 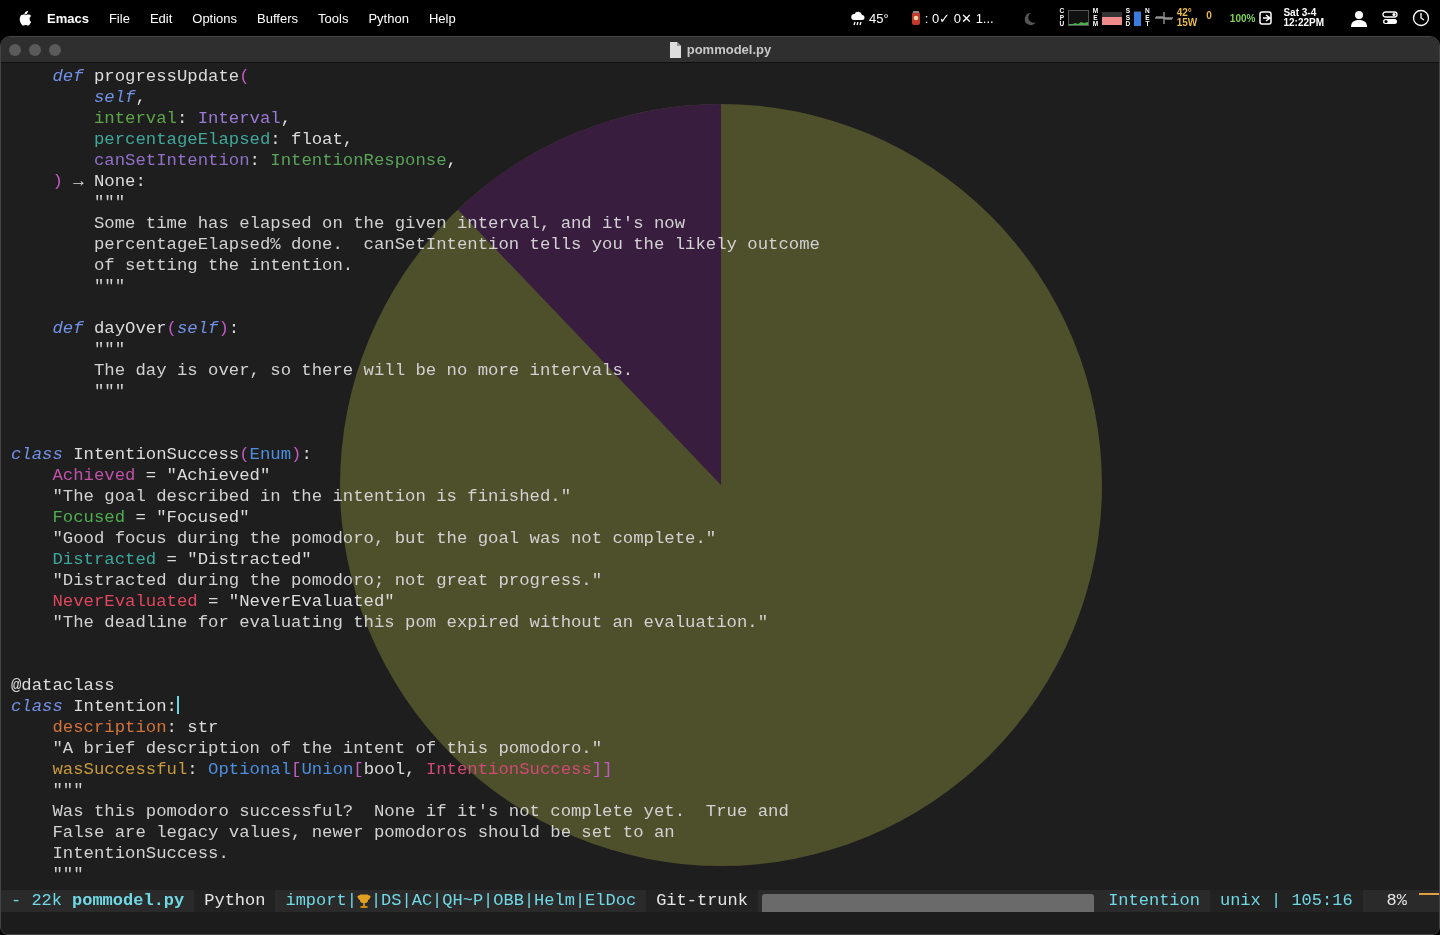 What do you see at coordinates (1390, 18) in the screenshot?
I see `control-center-icon` at bounding box center [1390, 18].